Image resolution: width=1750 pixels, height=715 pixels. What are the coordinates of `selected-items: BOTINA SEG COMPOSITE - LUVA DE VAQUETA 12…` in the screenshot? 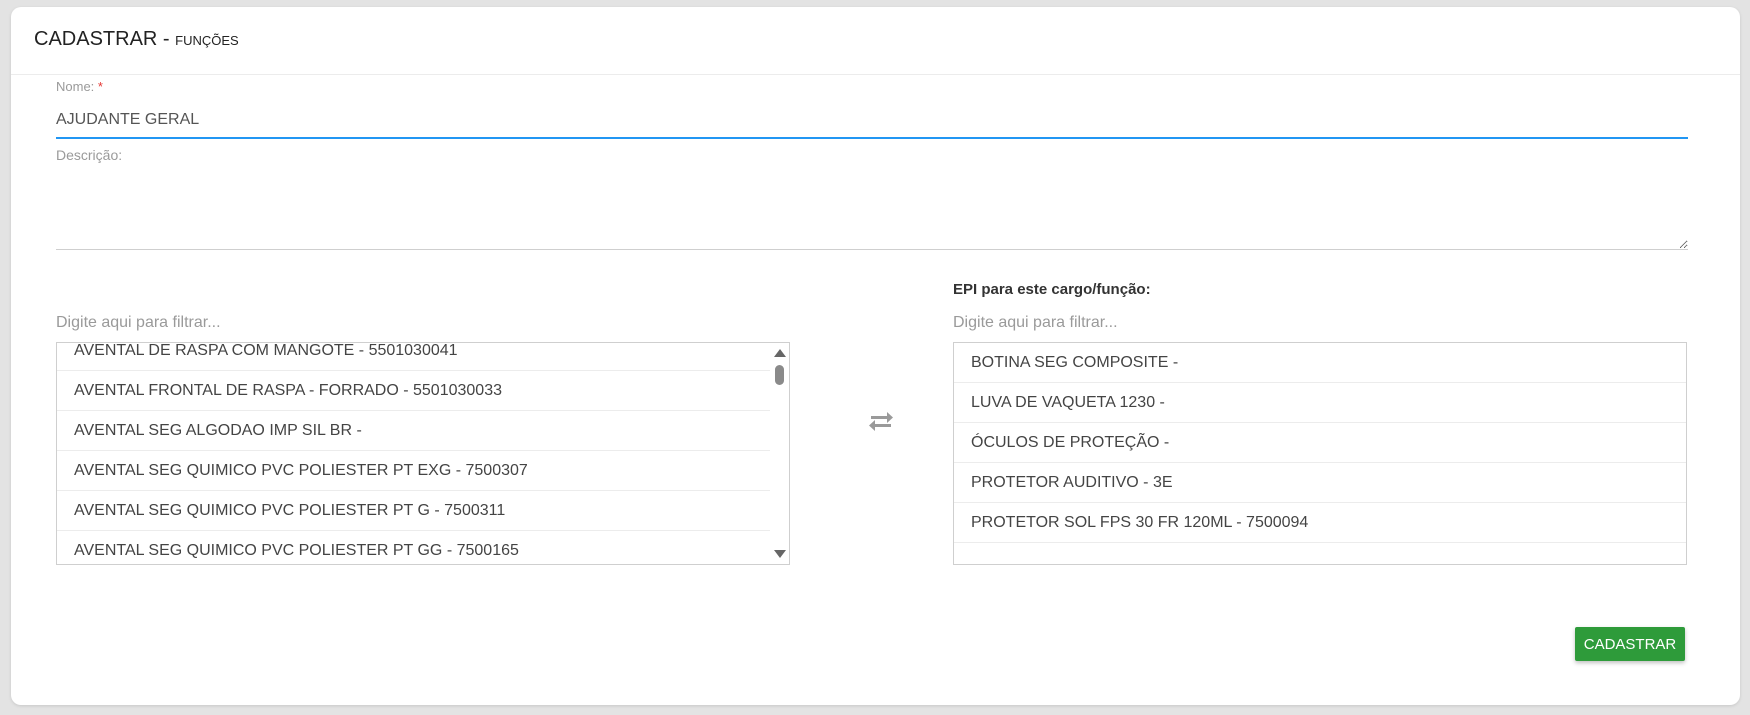 It's located at (1320, 443).